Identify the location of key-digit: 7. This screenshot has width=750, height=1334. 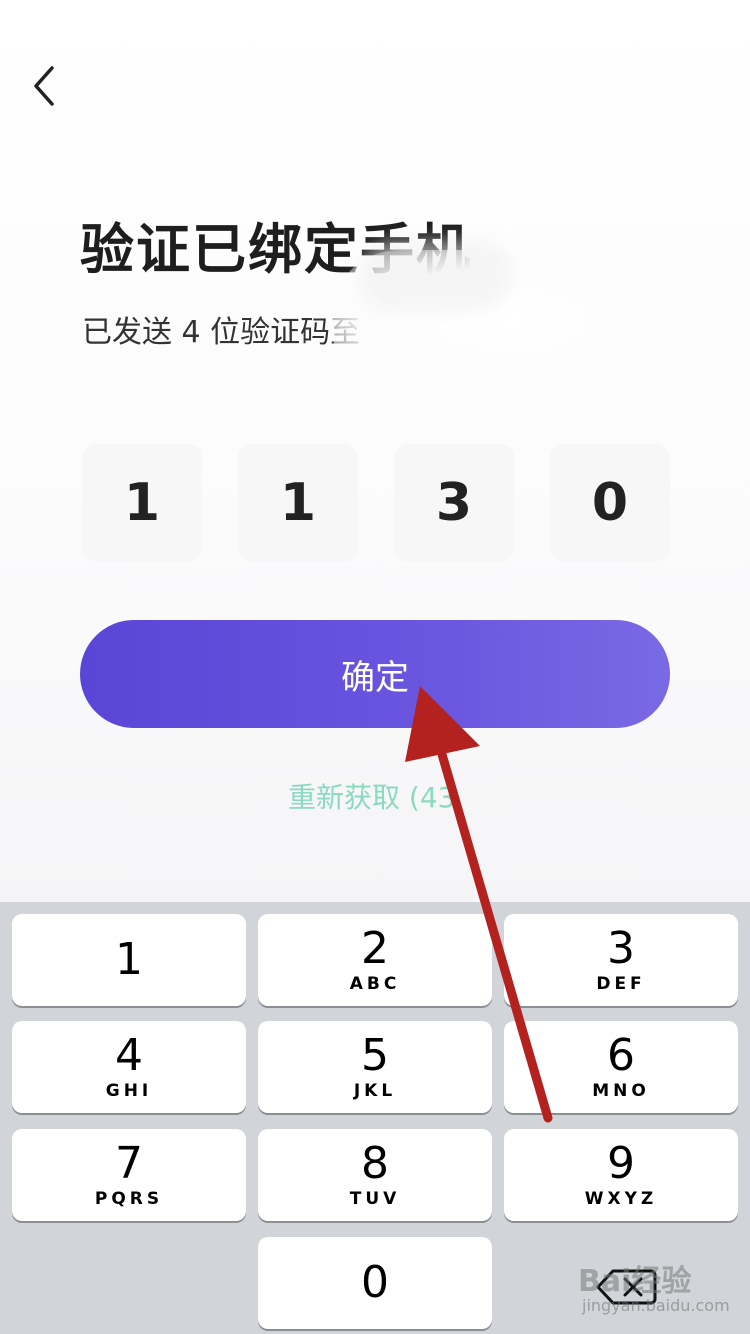
(129, 1163).